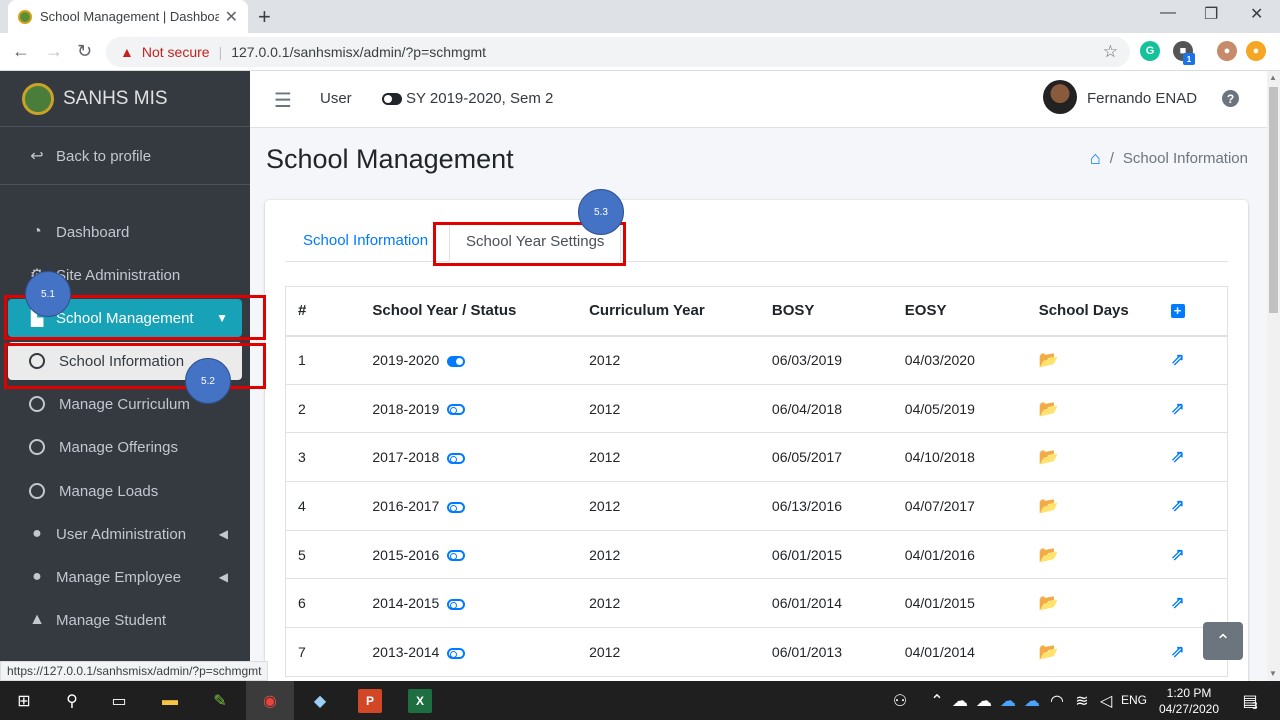 Image resolution: width=1280 pixels, height=720 pixels. Describe the element at coordinates (467, 98) in the screenshot. I see `school-year-indicator: SY 2019-2020, Sem 2` at that location.